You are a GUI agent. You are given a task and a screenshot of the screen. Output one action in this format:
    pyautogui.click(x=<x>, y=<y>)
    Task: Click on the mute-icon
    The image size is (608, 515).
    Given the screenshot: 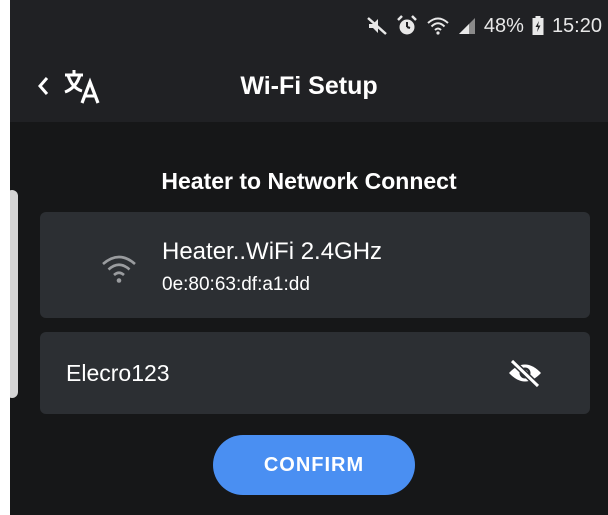 What is the action you would take?
    pyautogui.click(x=377, y=26)
    